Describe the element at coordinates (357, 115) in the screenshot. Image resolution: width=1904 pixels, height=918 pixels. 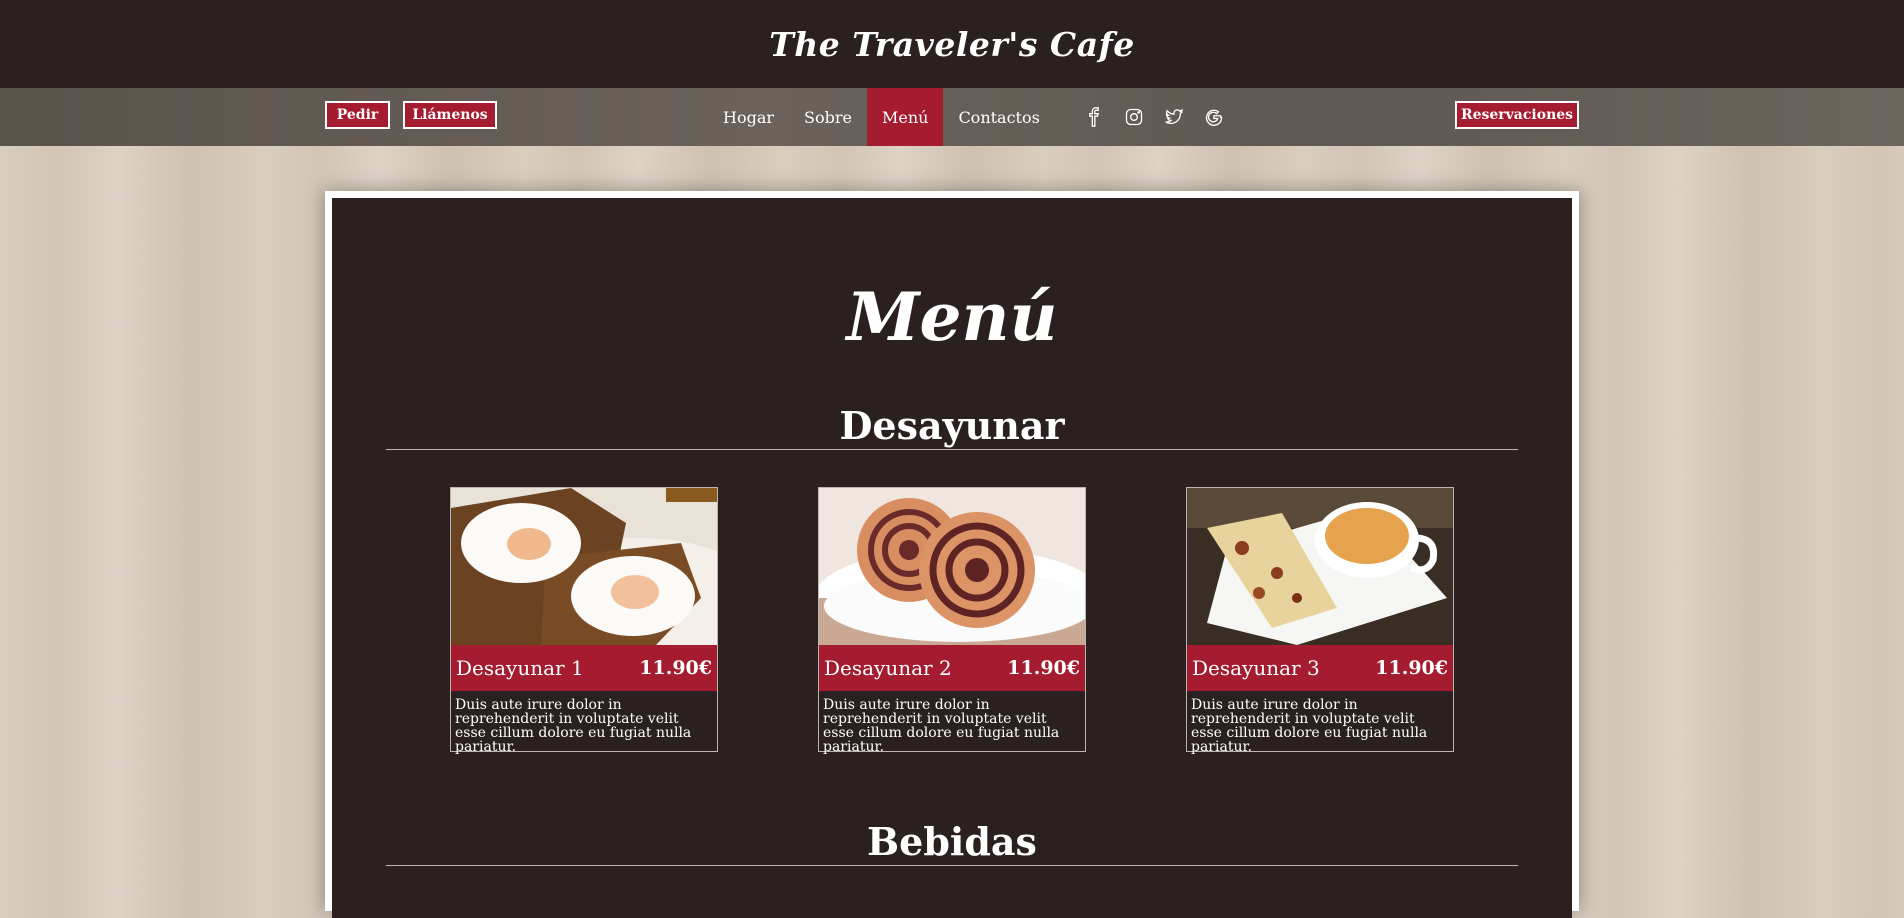
I see `order-button: Pedir` at that location.